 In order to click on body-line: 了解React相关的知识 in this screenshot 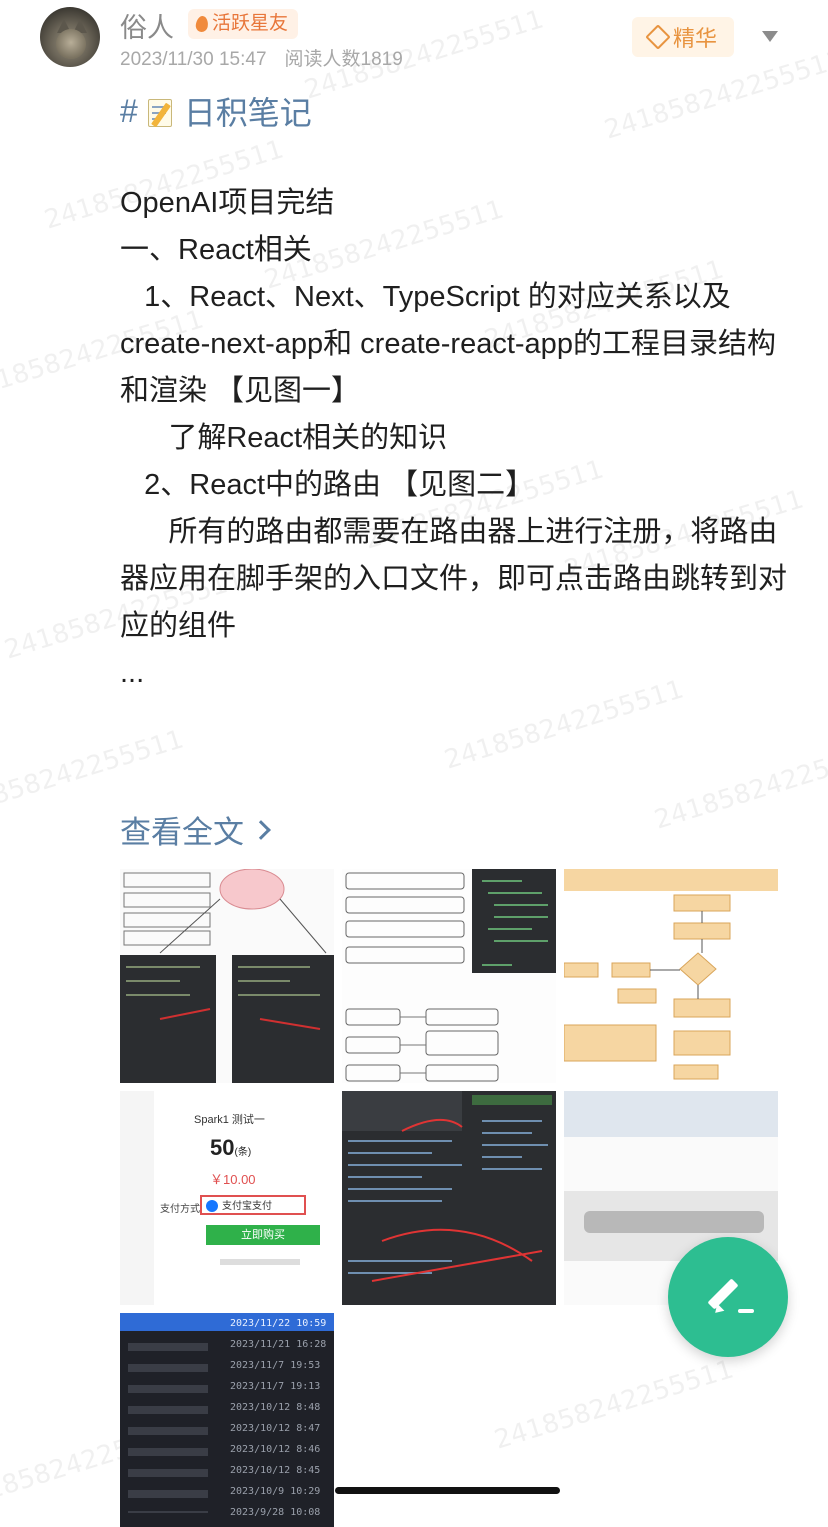, I will do `click(284, 438)`.